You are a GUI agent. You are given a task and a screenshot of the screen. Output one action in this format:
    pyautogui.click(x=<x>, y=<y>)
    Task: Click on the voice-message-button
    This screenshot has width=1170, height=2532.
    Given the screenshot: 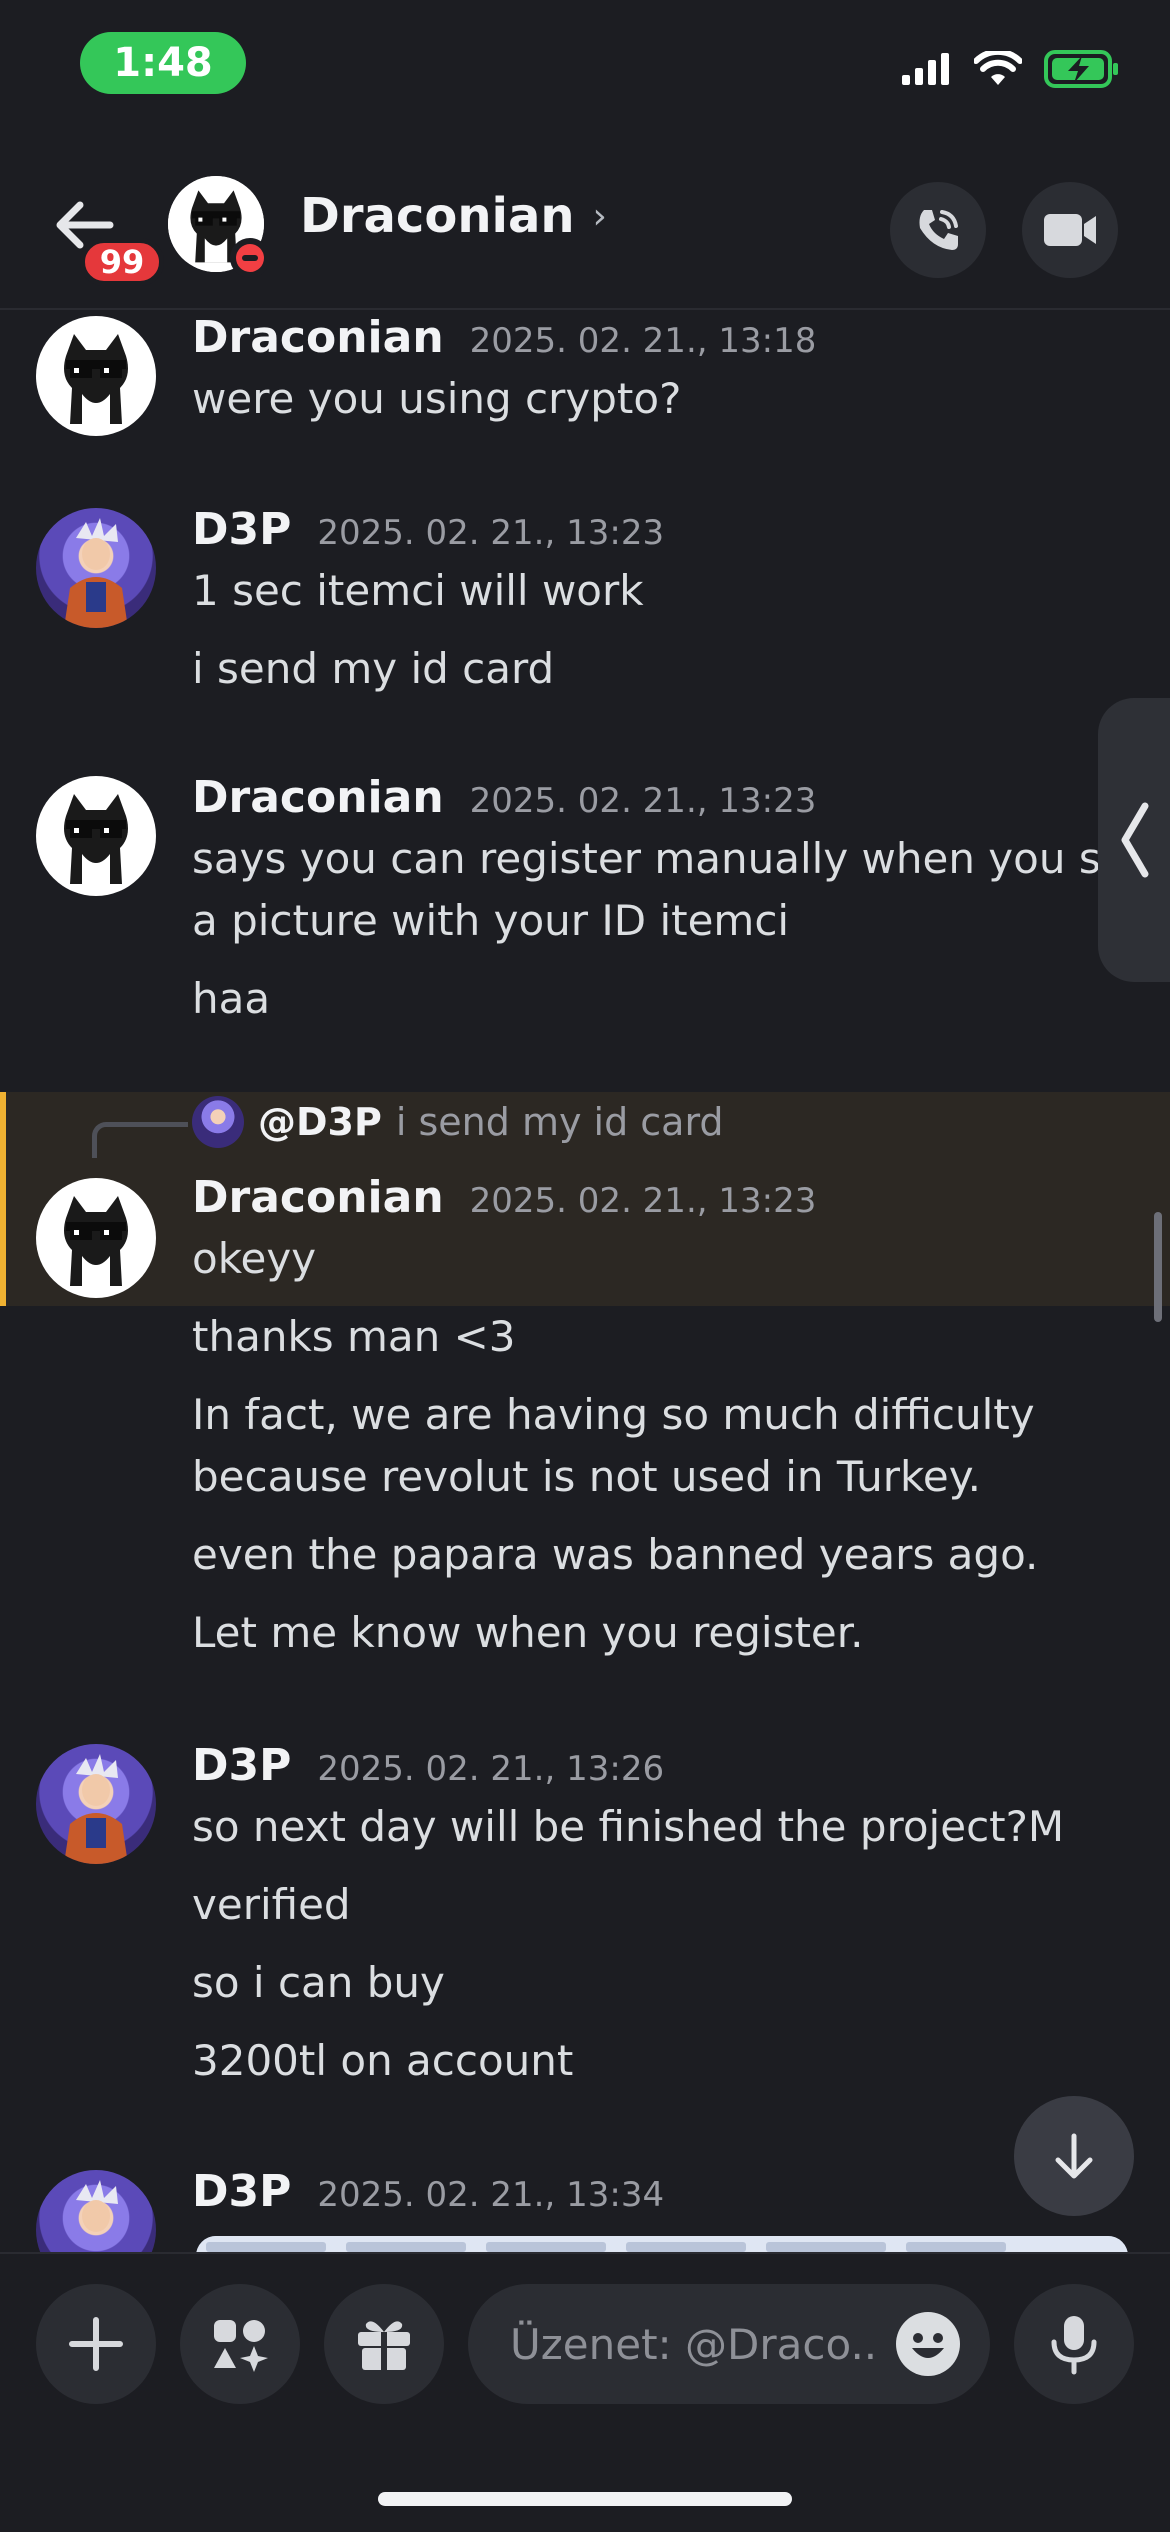 What is the action you would take?
    pyautogui.click(x=1074, y=2344)
    